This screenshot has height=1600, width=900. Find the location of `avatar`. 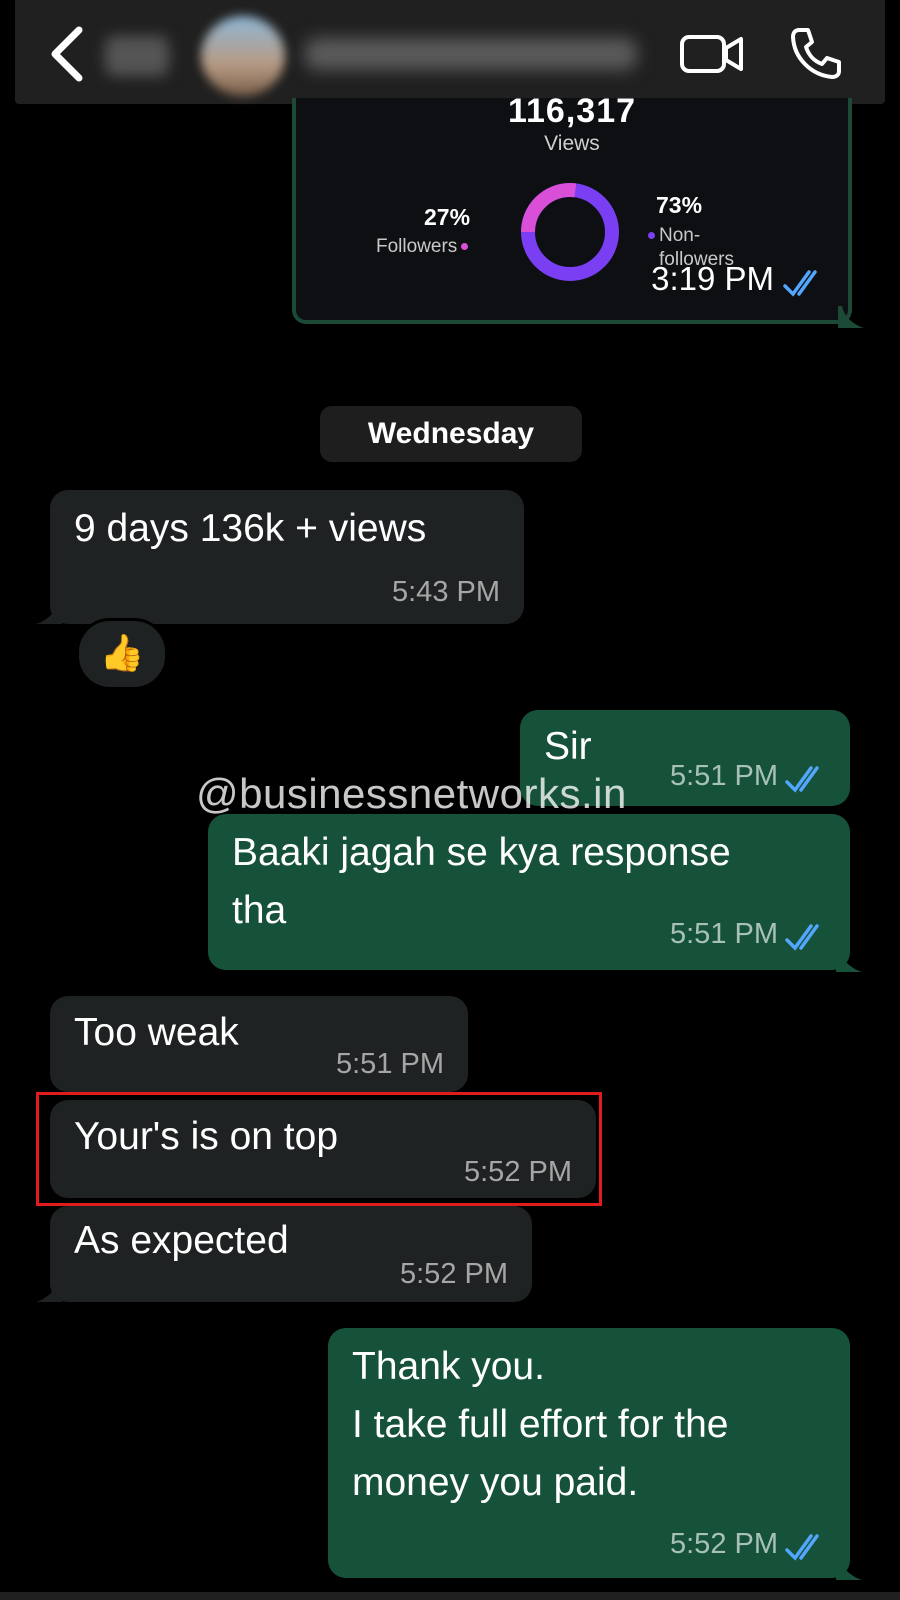

avatar is located at coordinates (243, 56).